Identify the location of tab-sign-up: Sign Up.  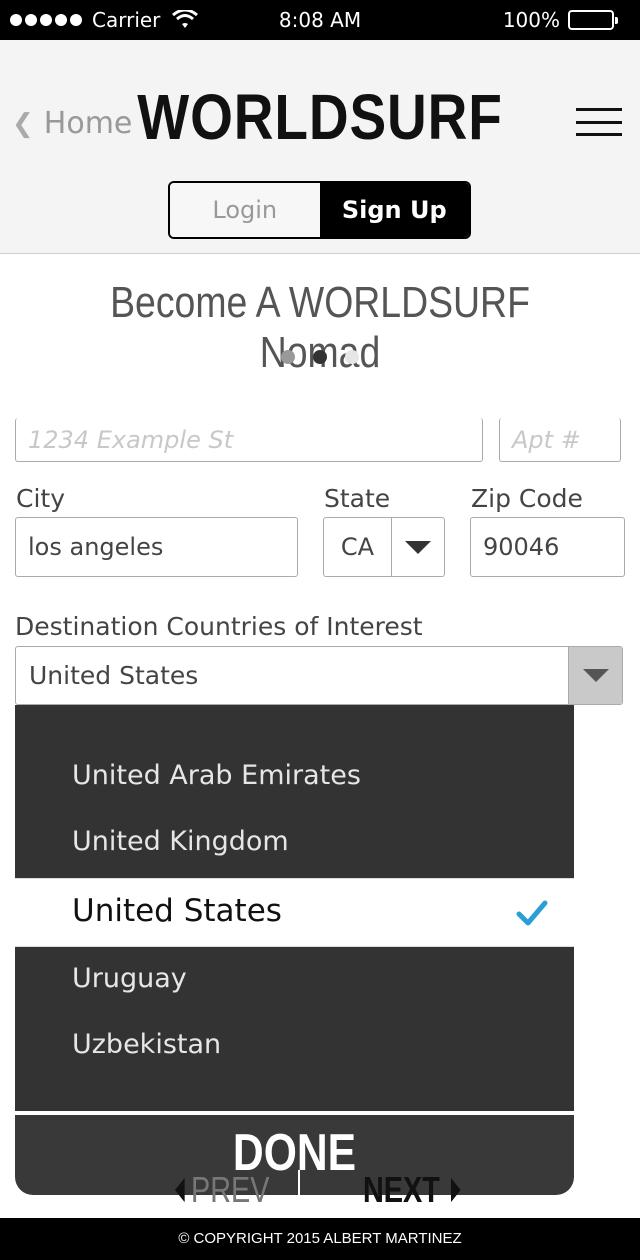
(394, 210).